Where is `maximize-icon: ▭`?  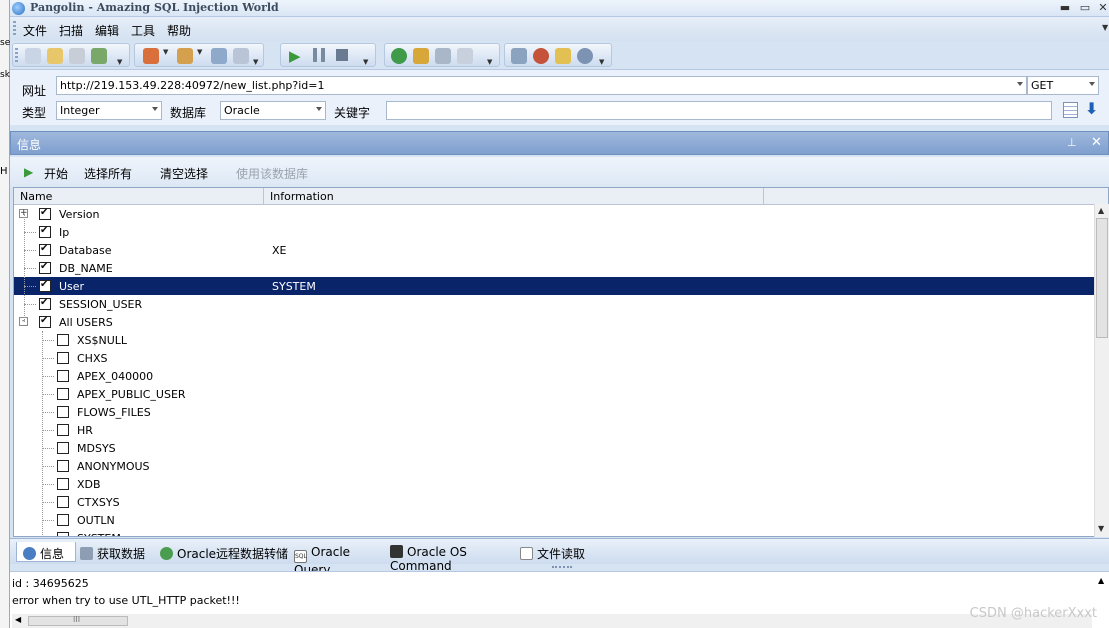 maximize-icon: ▭ is located at coordinates (1085, 7).